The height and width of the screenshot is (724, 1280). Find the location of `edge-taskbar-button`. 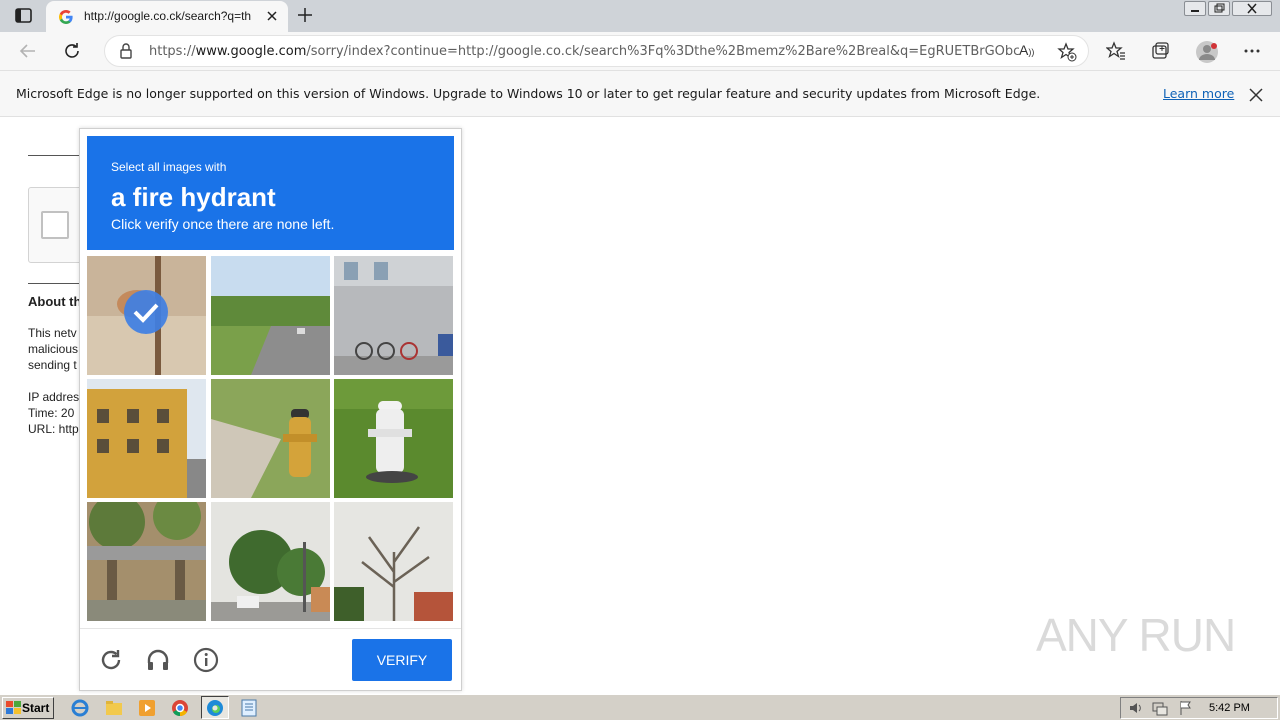

edge-taskbar-button is located at coordinates (215, 707).